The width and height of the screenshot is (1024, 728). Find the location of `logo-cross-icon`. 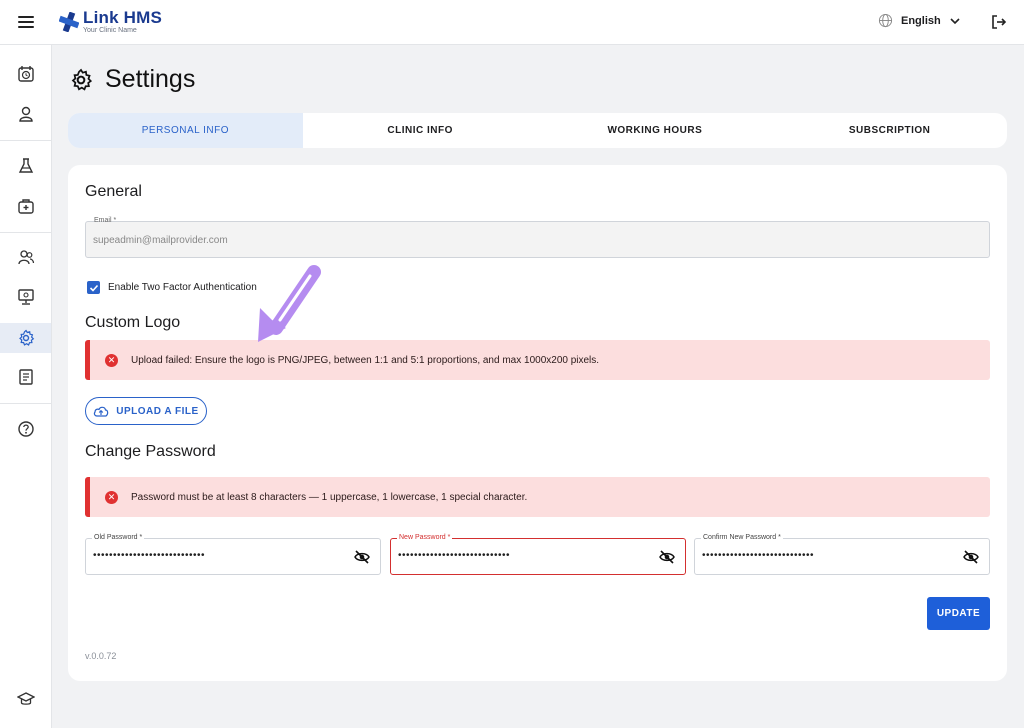

logo-cross-icon is located at coordinates (69, 22).